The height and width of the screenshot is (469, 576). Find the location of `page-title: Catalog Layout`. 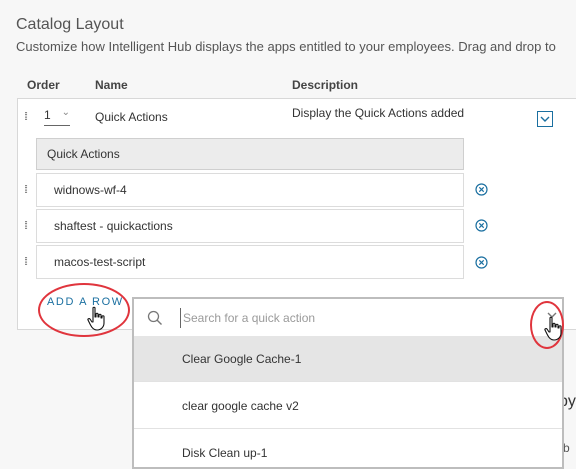

page-title: Catalog Layout is located at coordinates (70, 24).